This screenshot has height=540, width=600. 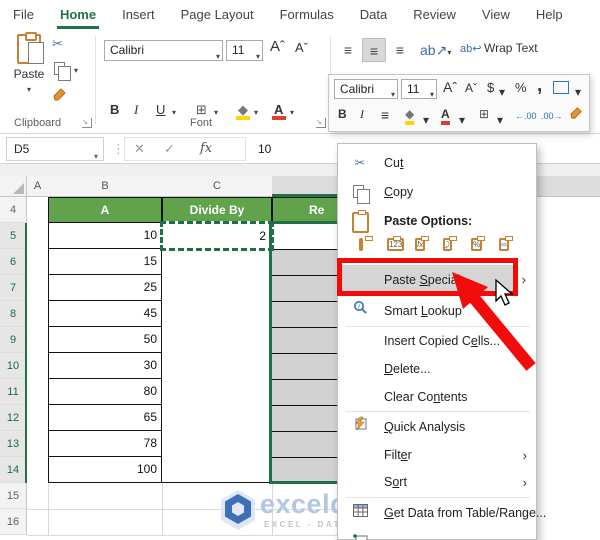 I want to click on cell-b8: 45, so click(x=105, y=314).